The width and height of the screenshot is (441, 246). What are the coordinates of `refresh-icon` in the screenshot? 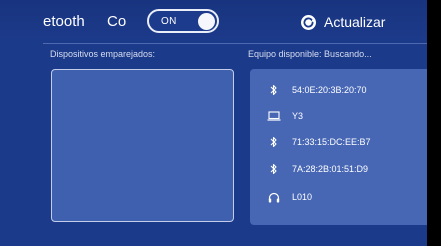 It's located at (308, 22).